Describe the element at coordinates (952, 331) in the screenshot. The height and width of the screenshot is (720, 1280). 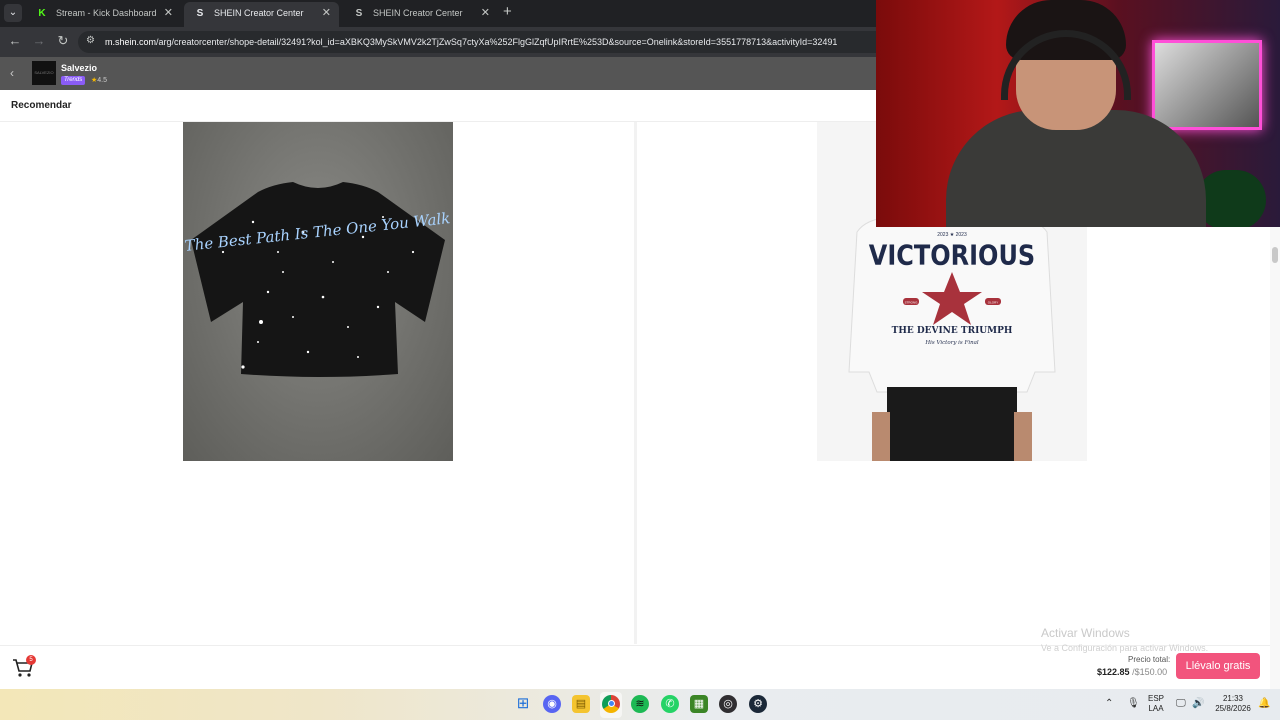
I see `sweatshirt-subline: THE DEVINE TRIUMPH` at that location.